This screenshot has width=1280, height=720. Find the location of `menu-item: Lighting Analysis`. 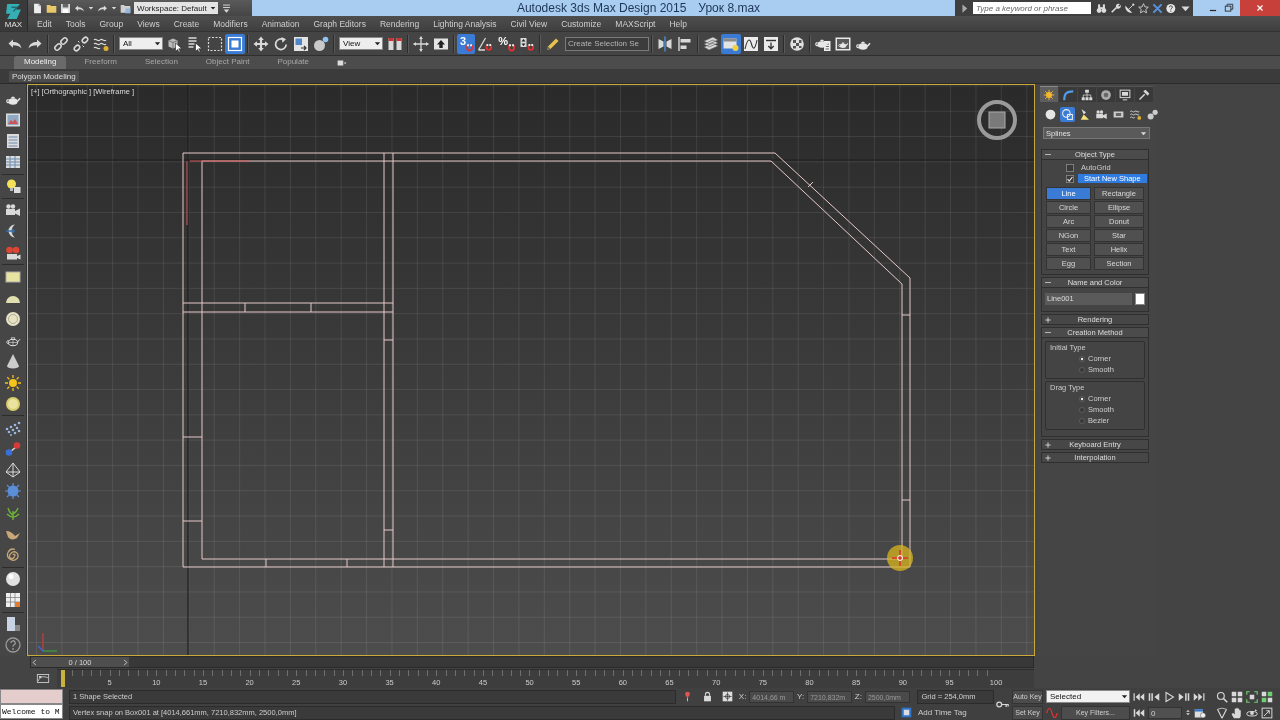

menu-item: Lighting Analysis is located at coordinates (465, 23).